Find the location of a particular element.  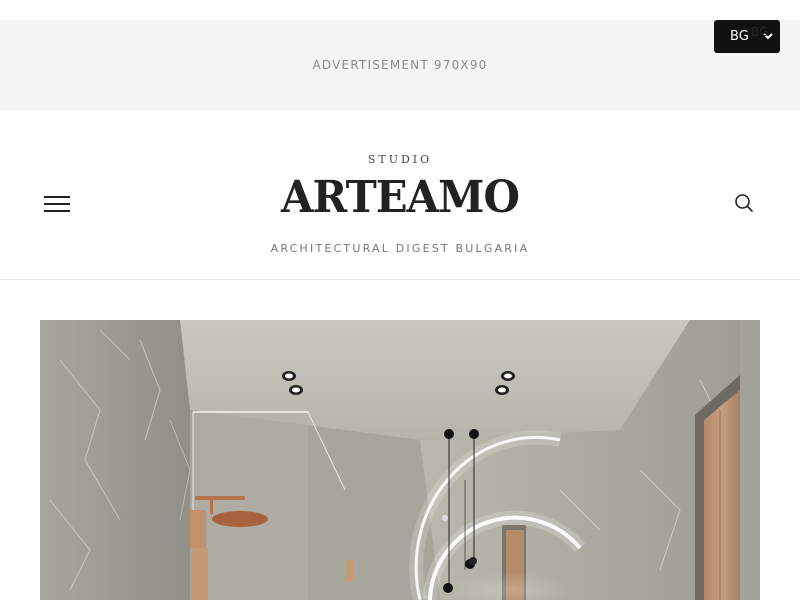

language-selected-value: BG is located at coordinates (739, 36).